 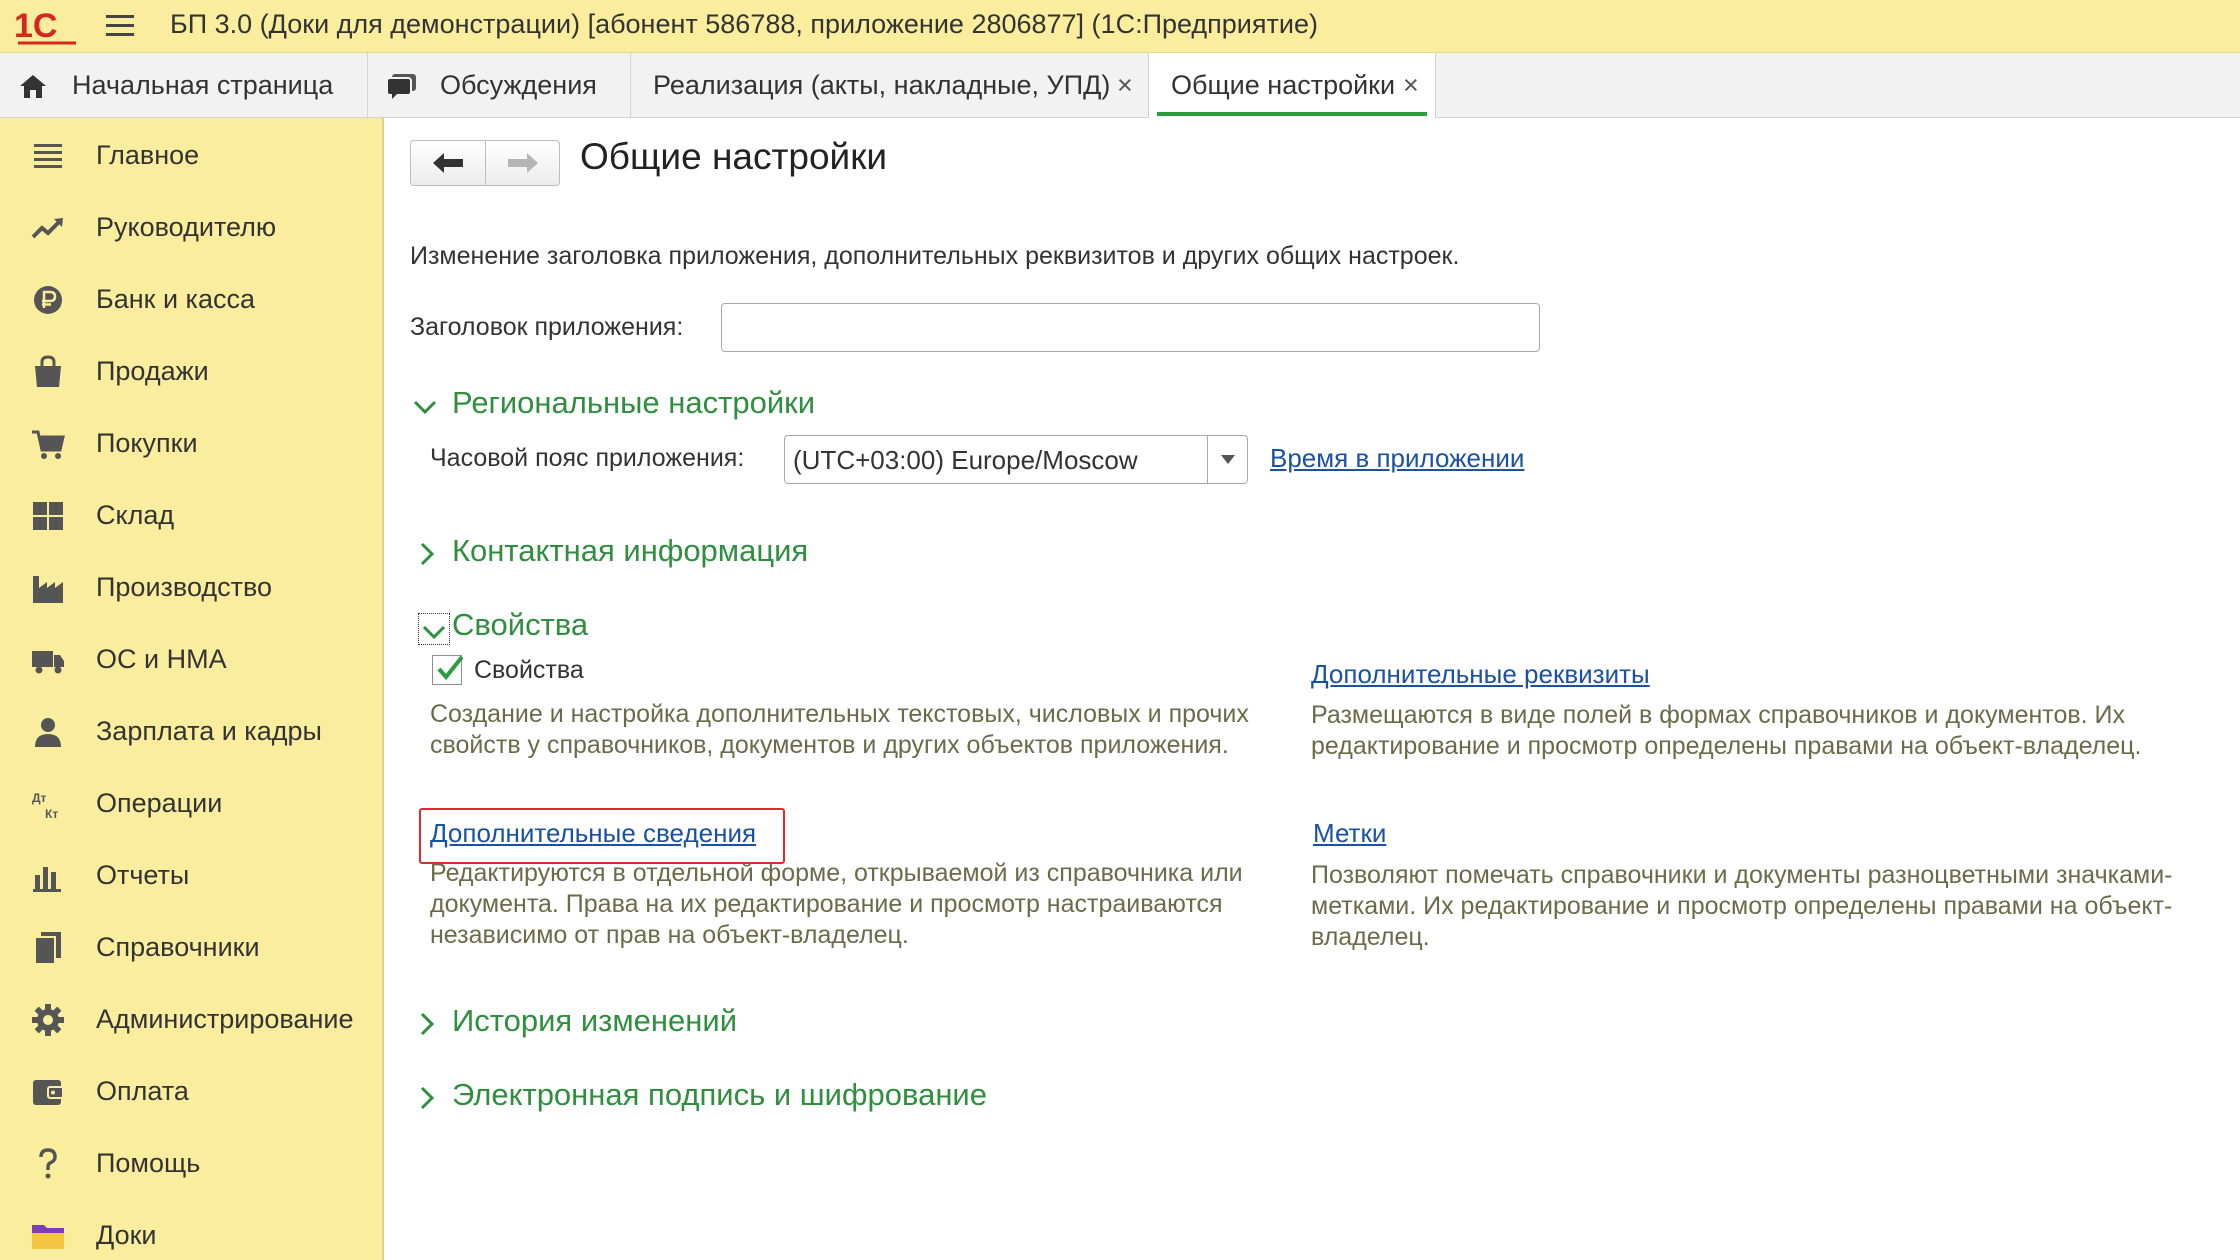 What do you see at coordinates (882, 85) in the screenshot?
I see `tab-label: Реализация (акты, накладные, УПД)` at bounding box center [882, 85].